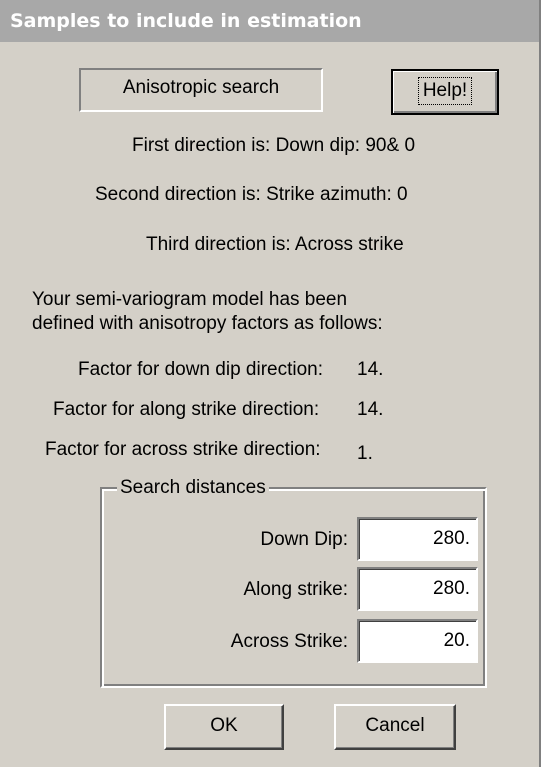 The image size is (541, 767). Describe the element at coordinates (370, 369) in the screenshot. I see `factor-down-dip-value: 14.` at that location.